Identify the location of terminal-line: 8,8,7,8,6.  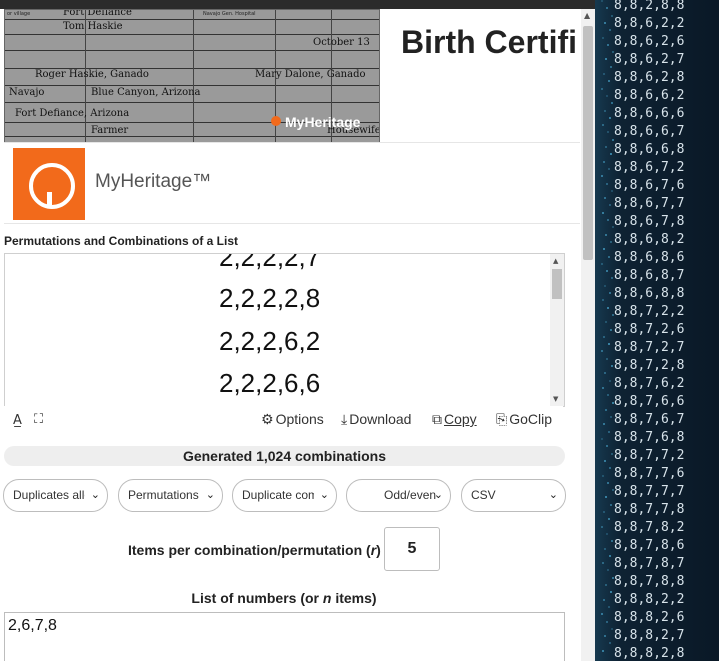
(649, 545).